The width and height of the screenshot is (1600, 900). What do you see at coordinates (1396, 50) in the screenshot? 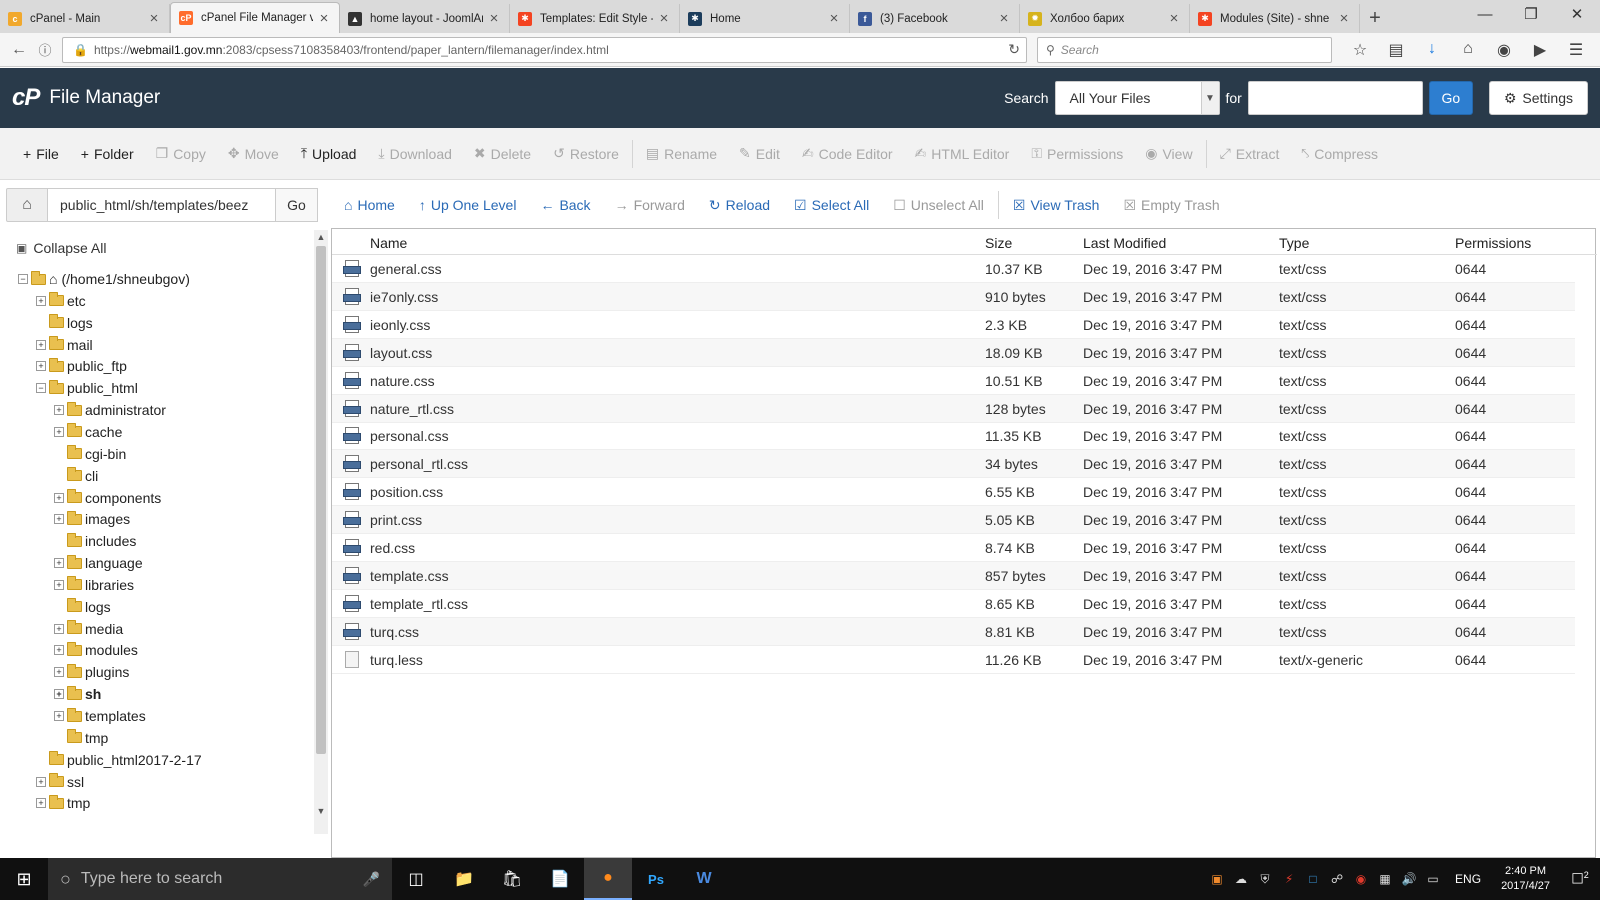
I see `reading-list-icon: ▤` at bounding box center [1396, 50].